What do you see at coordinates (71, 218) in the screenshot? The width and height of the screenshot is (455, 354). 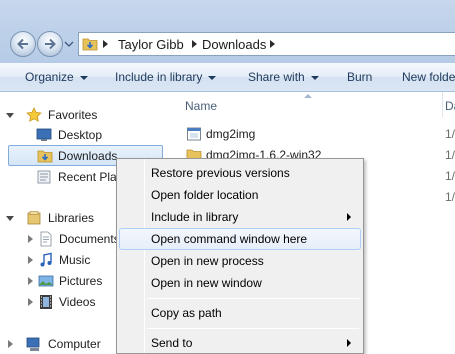 I see `nav-libraries-label: Libraries` at bounding box center [71, 218].